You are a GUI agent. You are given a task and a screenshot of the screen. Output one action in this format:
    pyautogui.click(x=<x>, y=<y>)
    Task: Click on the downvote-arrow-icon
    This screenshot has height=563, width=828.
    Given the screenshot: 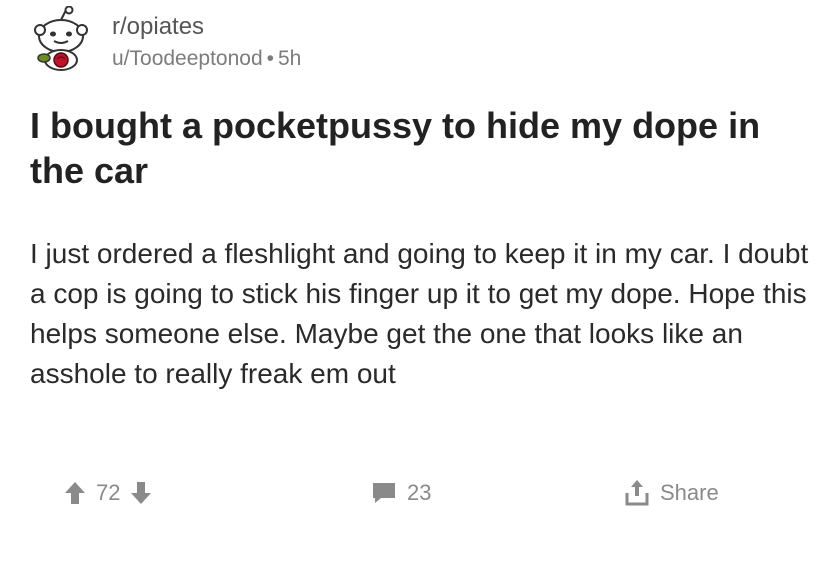 What is the action you would take?
    pyautogui.click(x=141, y=493)
    